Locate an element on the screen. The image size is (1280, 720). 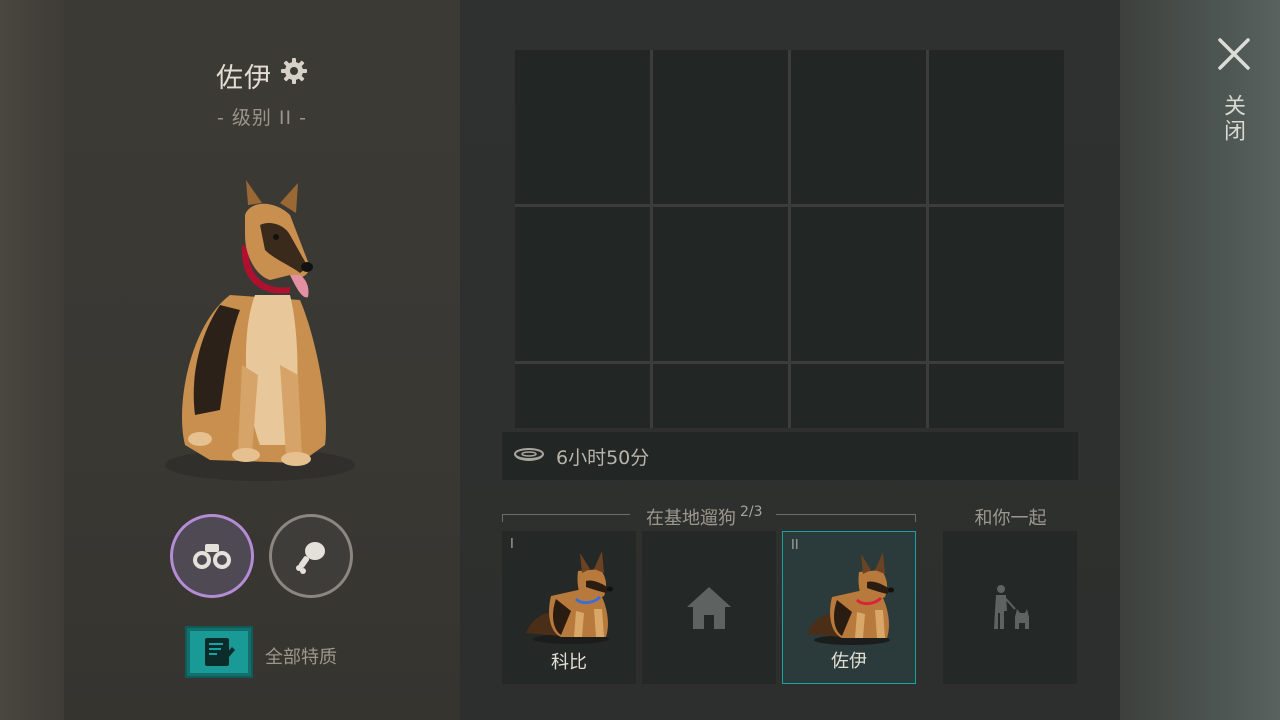
food-timer-text: 6小时50分 is located at coordinates (603, 457).